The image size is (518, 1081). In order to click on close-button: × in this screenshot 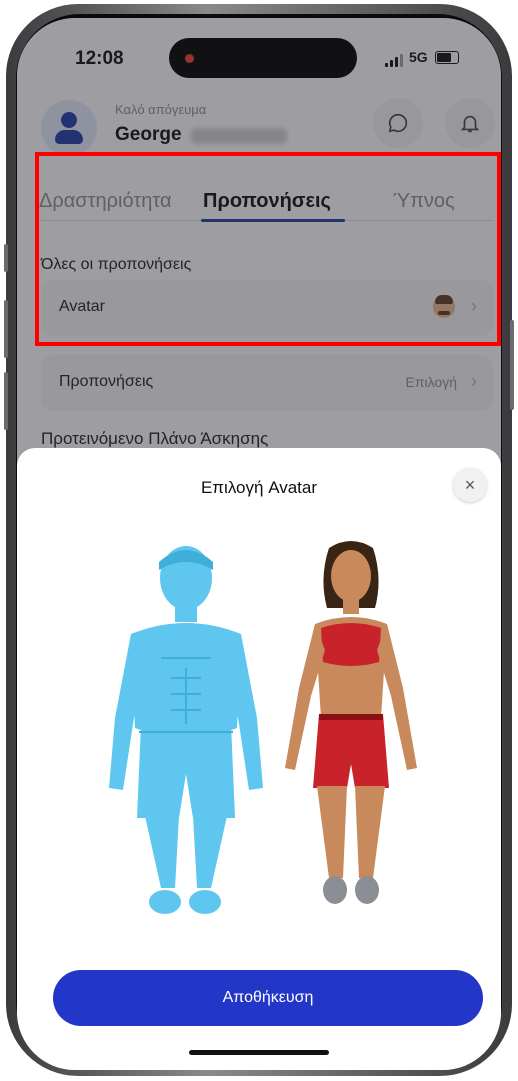, I will do `click(470, 485)`.